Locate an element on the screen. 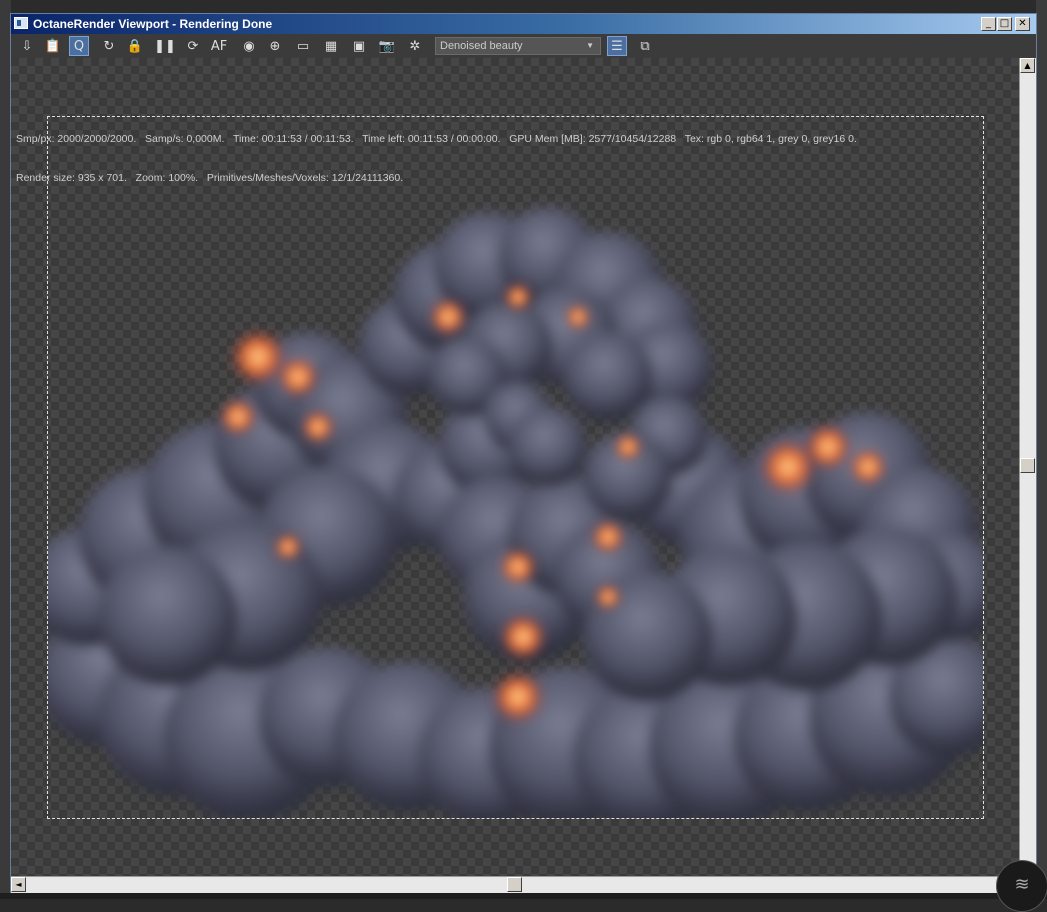 This screenshot has height=912, width=1047. vertical-scrollbar: ▲ is located at coordinates (1027, 467).